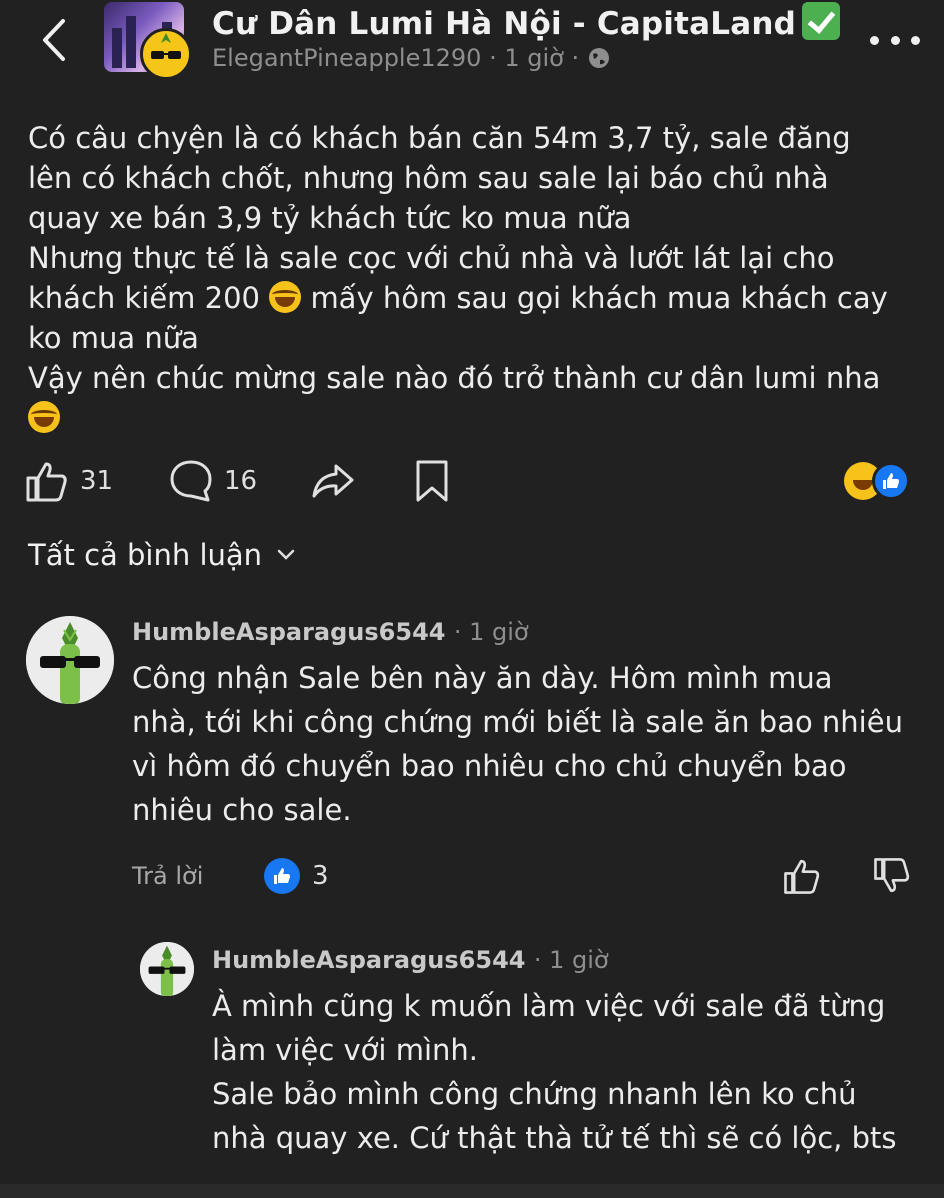 The height and width of the screenshot is (1198, 944). What do you see at coordinates (288, 632) in the screenshot?
I see `comment-author-name: HumbleAsparagus6544` at bounding box center [288, 632].